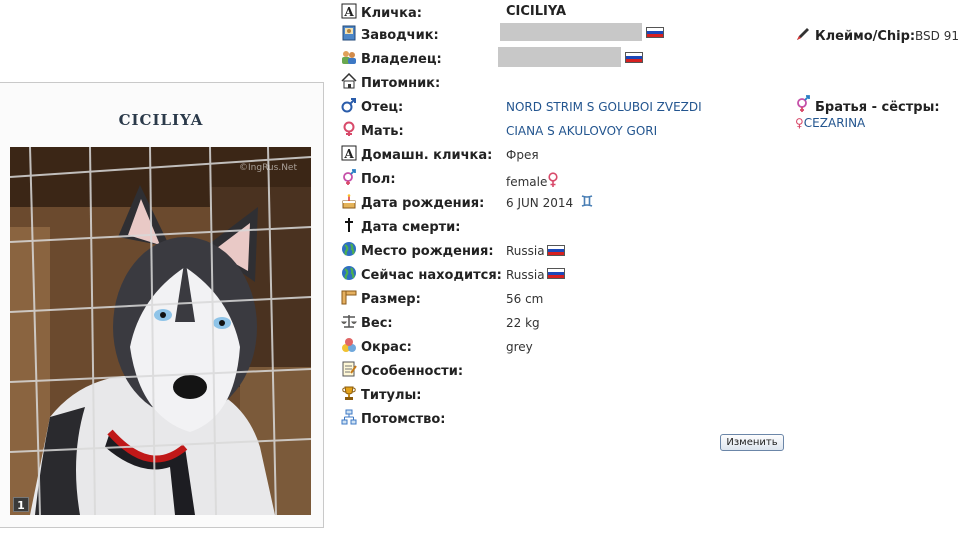 The width and height of the screenshot is (964, 536). Describe the element at coordinates (522, 155) in the screenshot. I see `home-name-value: Фрея` at that location.